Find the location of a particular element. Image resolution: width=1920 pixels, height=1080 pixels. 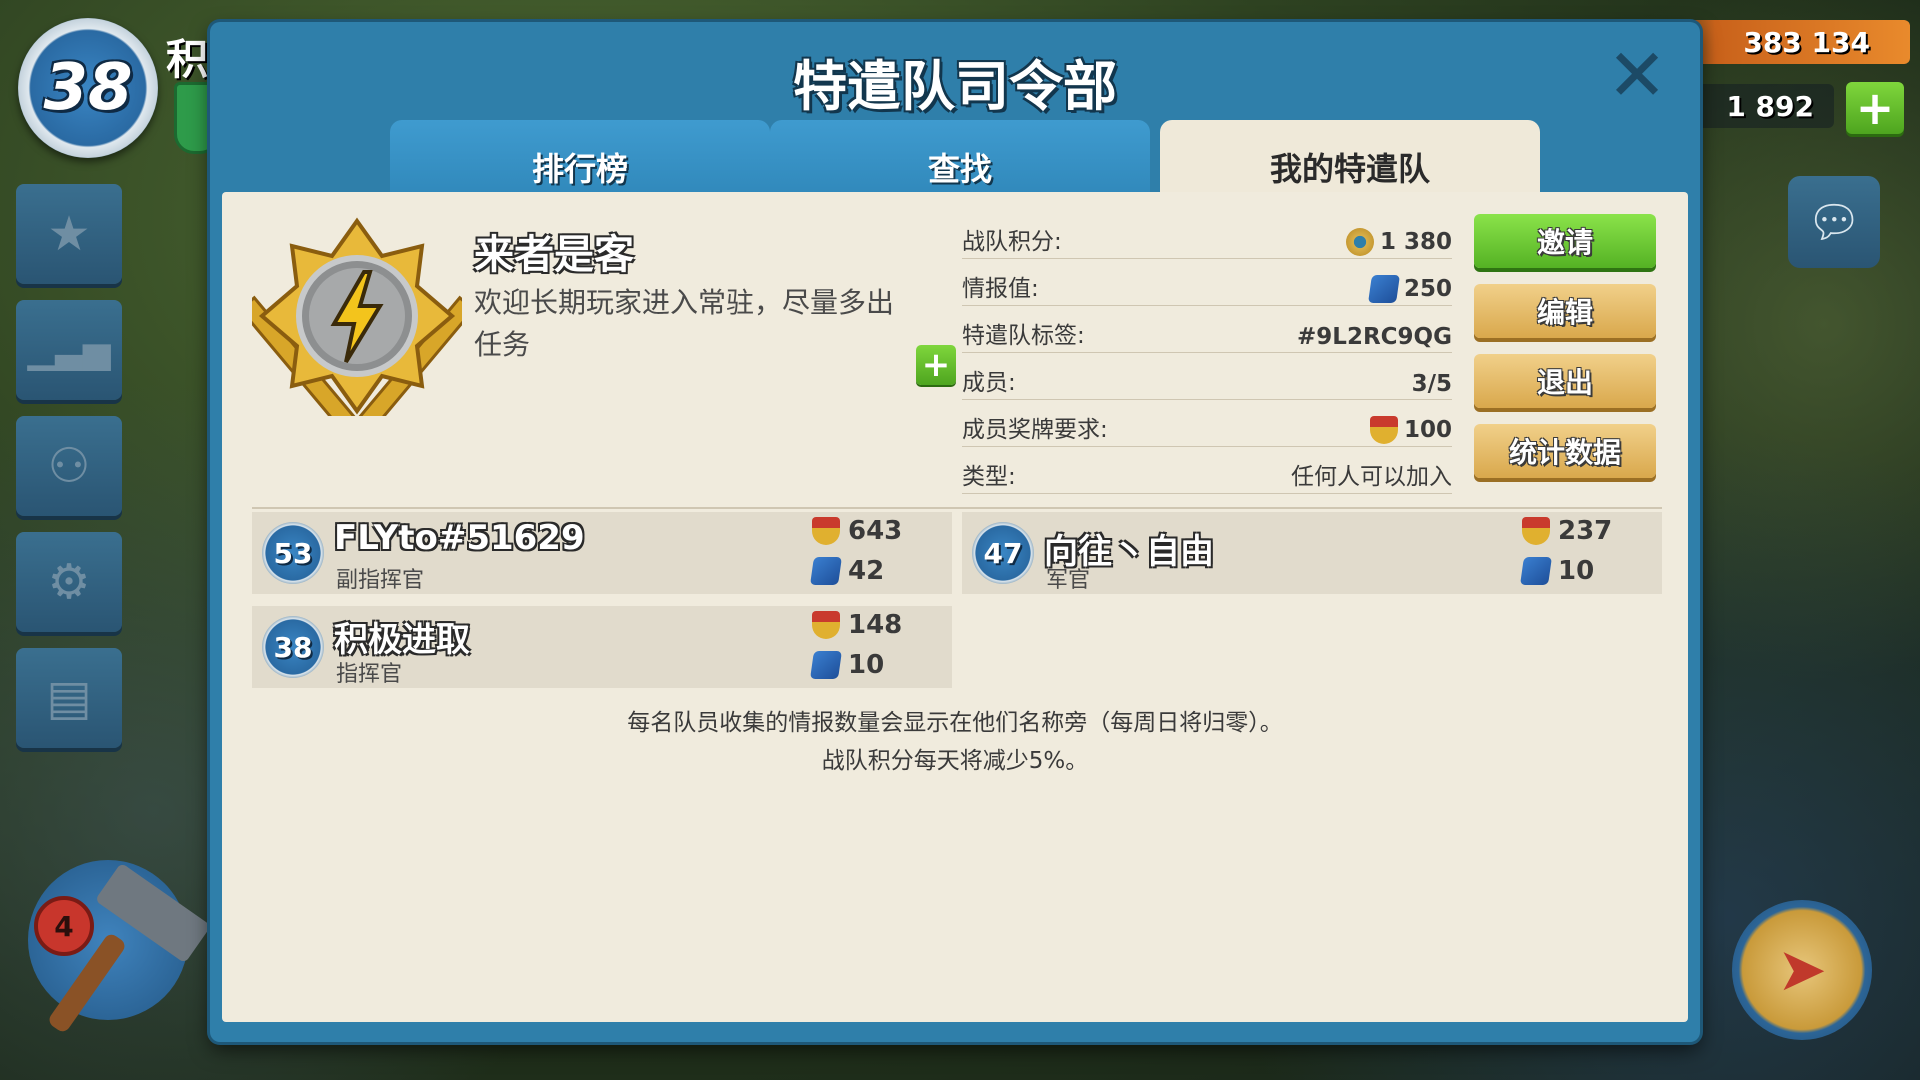

team-name: 来者是客 is located at coordinates (554, 255).